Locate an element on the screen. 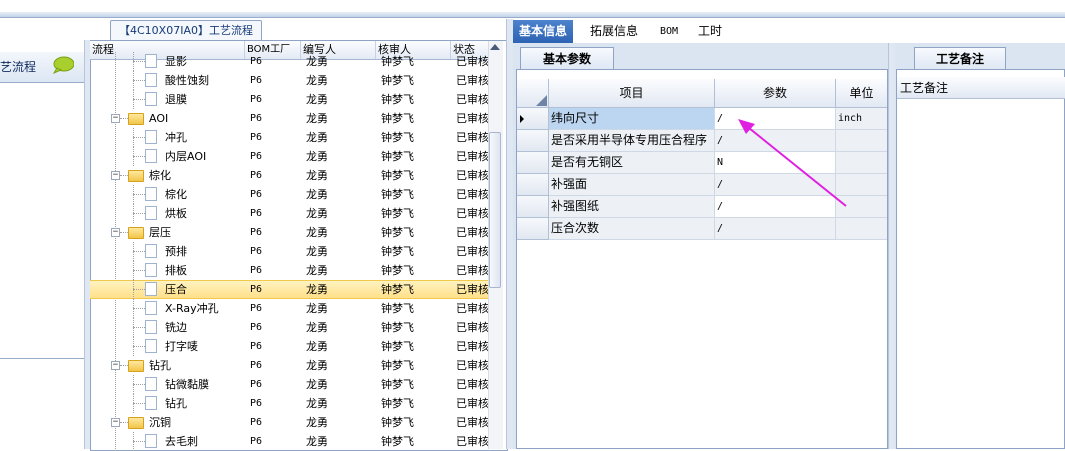 This screenshot has height=451, width=1065. param-col-header-item: 项目 is located at coordinates (632, 93).